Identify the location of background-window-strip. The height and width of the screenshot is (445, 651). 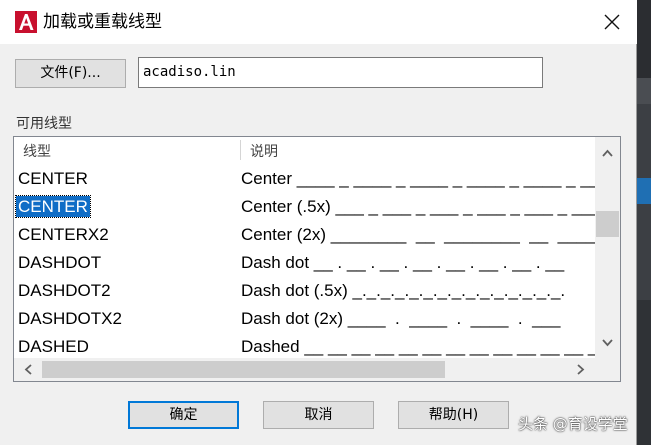
(644, 222).